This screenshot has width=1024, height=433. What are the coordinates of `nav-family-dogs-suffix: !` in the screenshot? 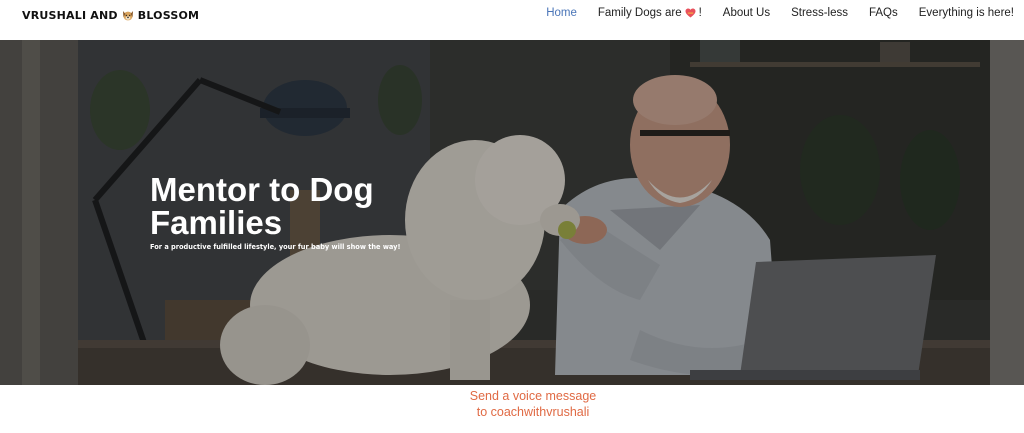 It's located at (700, 13).